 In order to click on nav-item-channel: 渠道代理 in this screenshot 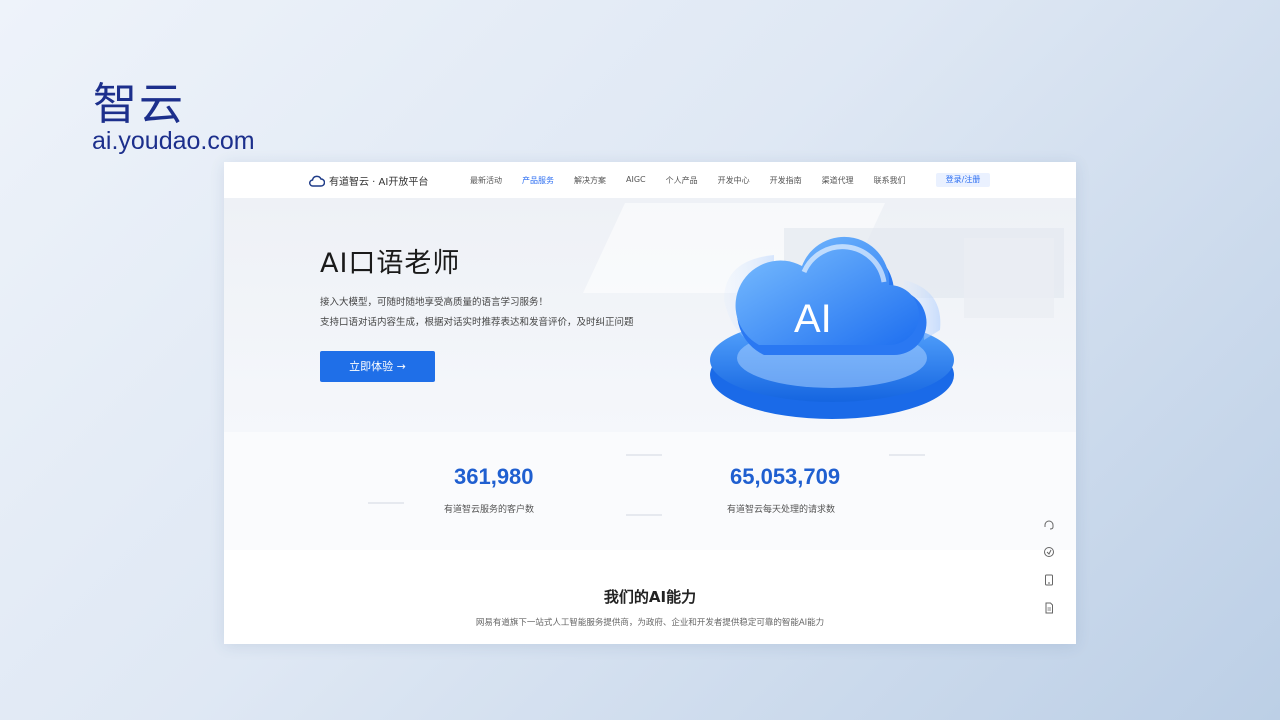, I will do `click(838, 180)`.